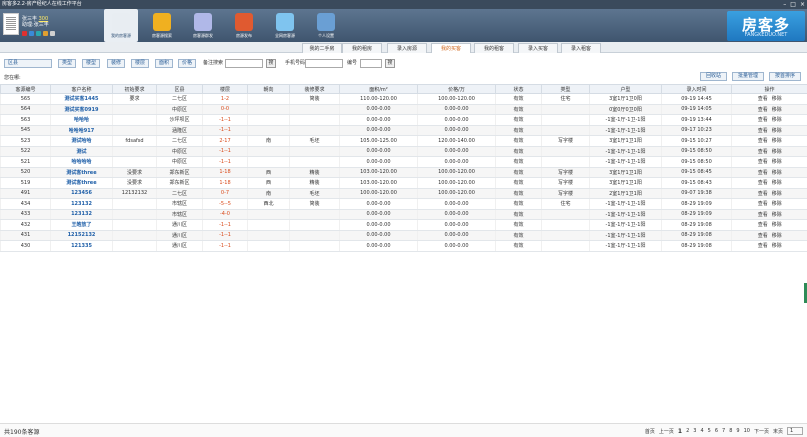 The image size is (807, 437). I want to click on page-link-1: 1, so click(680, 431).